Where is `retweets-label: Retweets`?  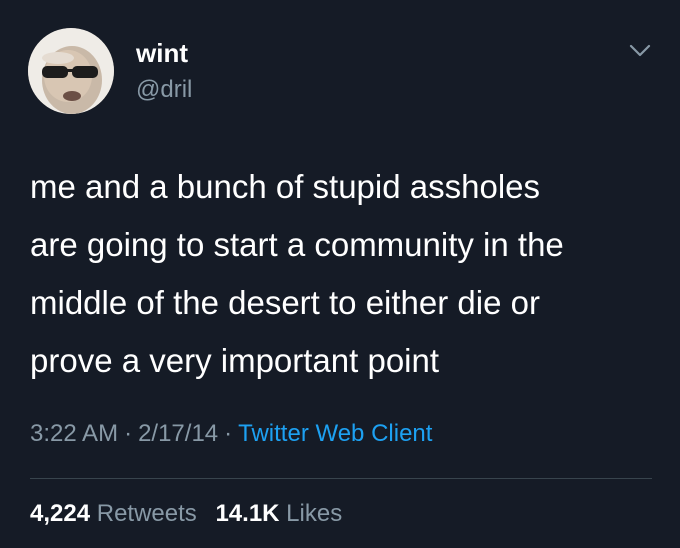 retweets-label: Retweets is located at coordinates (146, 513).